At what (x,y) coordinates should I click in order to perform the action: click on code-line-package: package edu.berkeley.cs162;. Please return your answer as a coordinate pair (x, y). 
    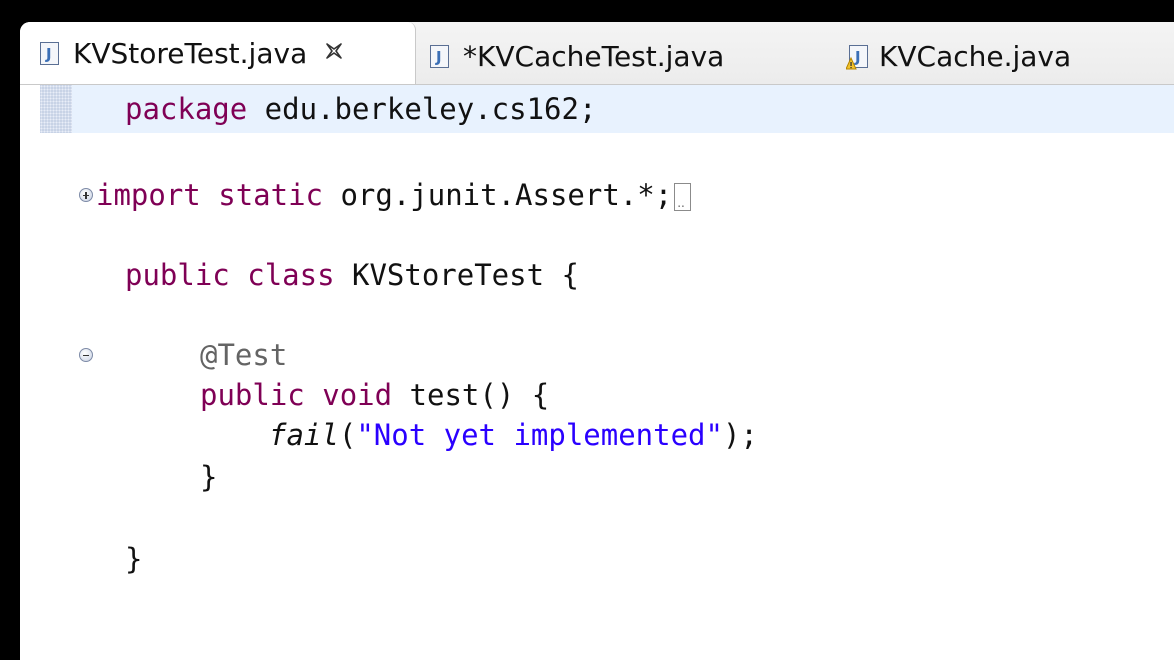
    Looking at the image, I should click on (360, 109).